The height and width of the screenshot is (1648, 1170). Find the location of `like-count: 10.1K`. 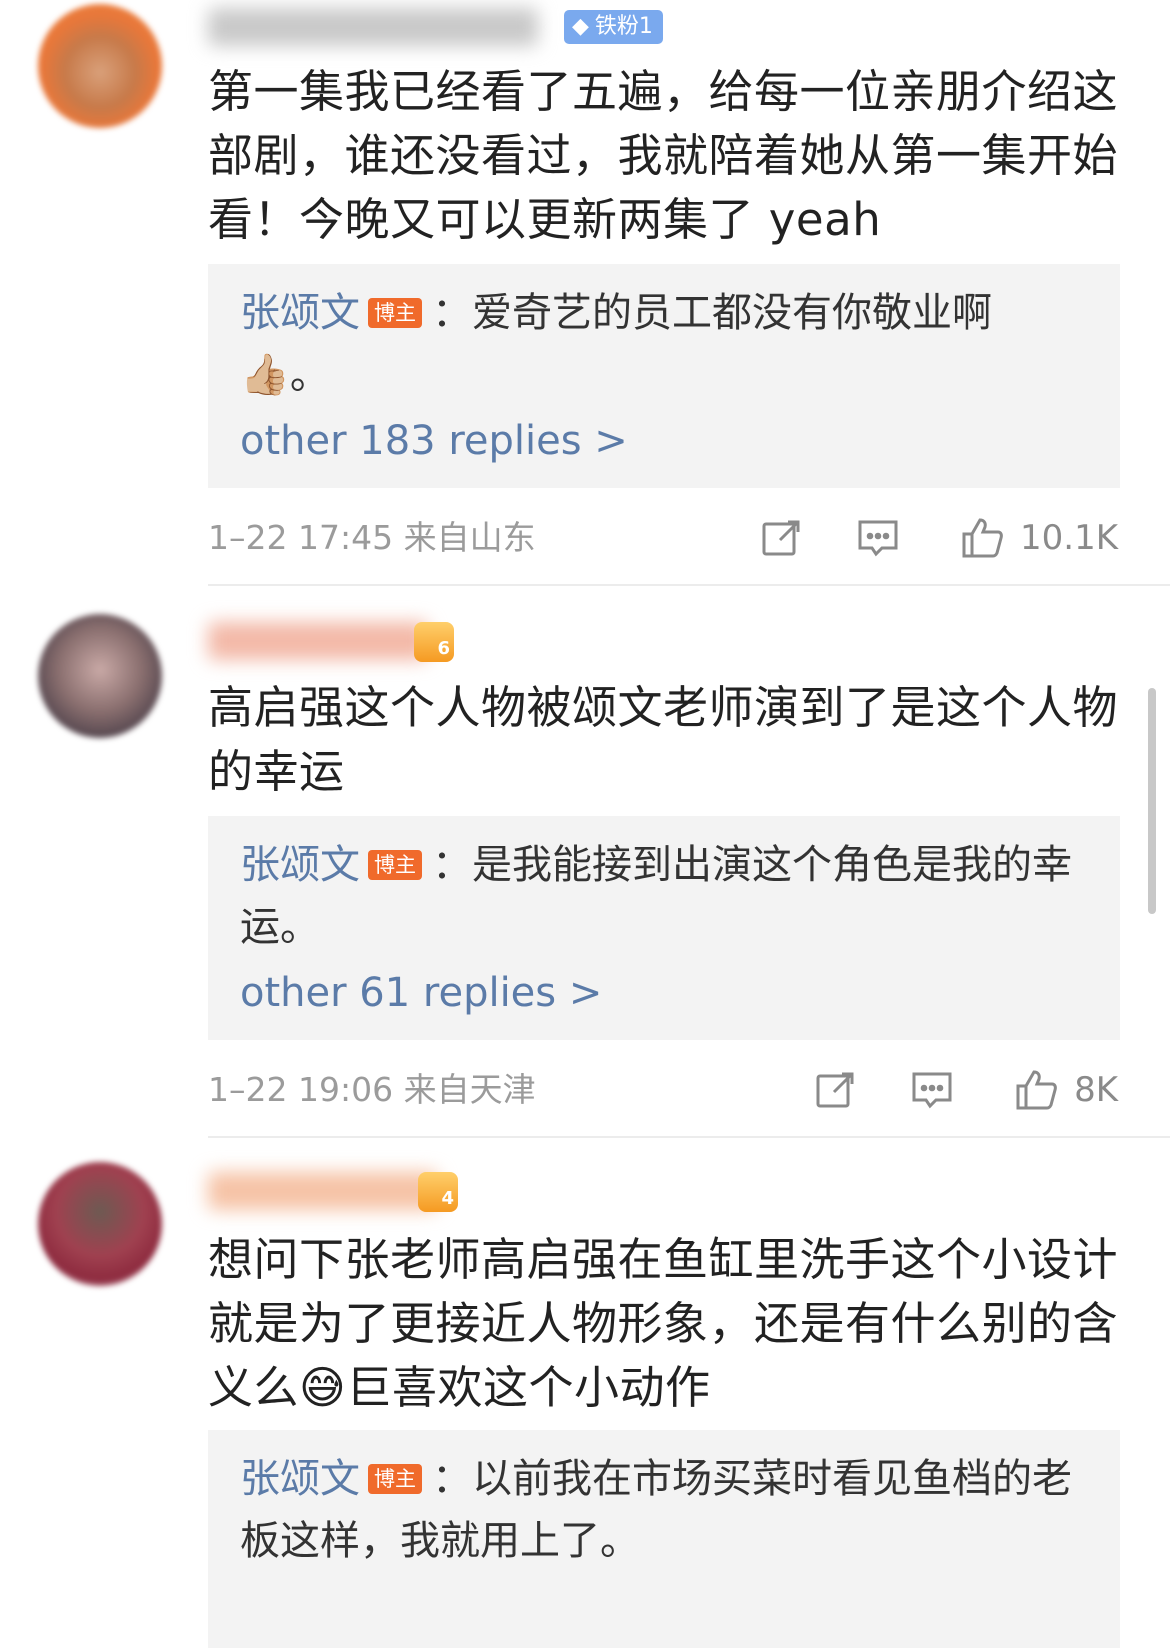

like-count: 10.1K is located at coordinates (1069, 538).